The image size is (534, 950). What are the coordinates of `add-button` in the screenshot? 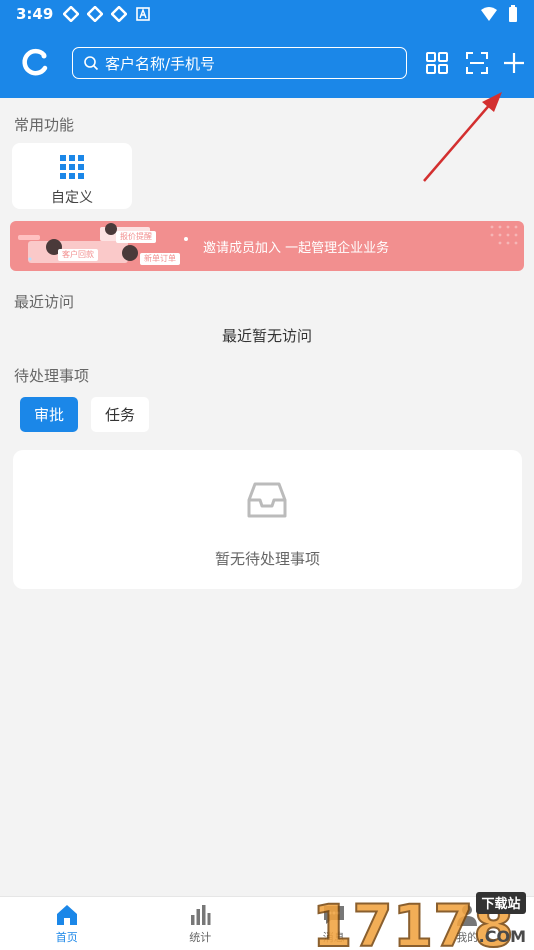 It's located at (514, 63).